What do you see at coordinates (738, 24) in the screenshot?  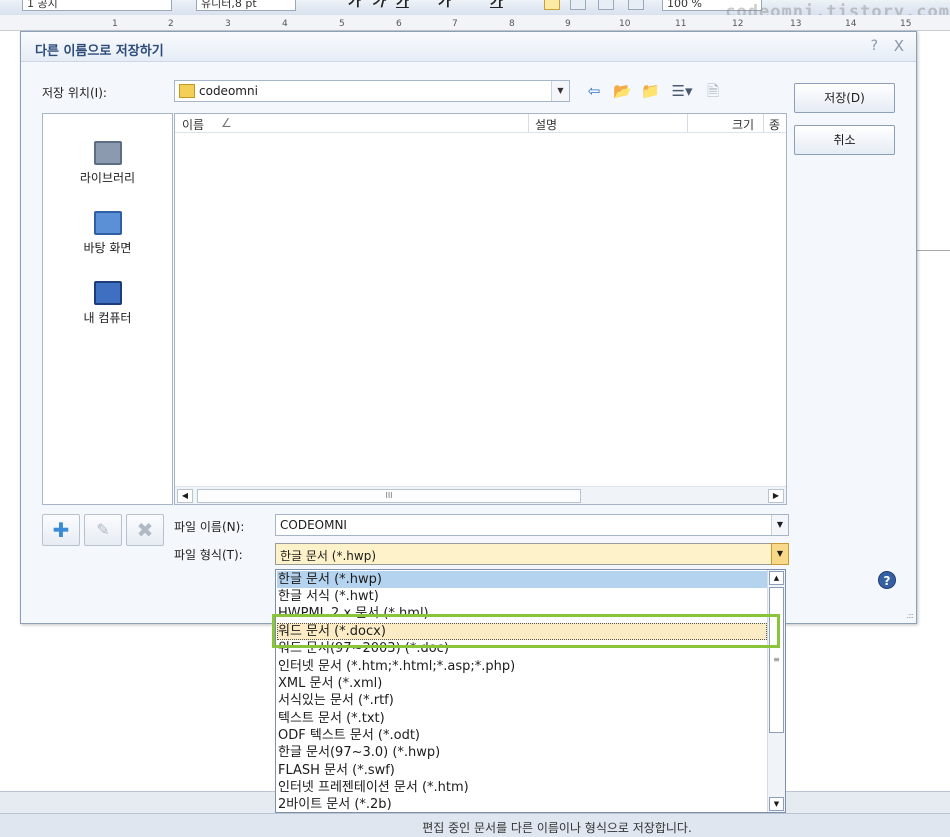 I see `ruler-label: 12` at bounding box center [738, 24].